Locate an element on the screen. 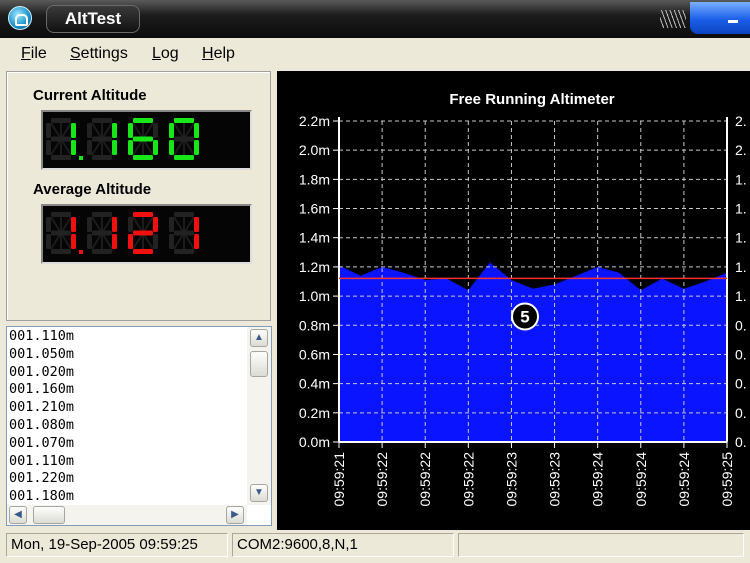  log-item: 001.160m is located at coordinates (127, 390).